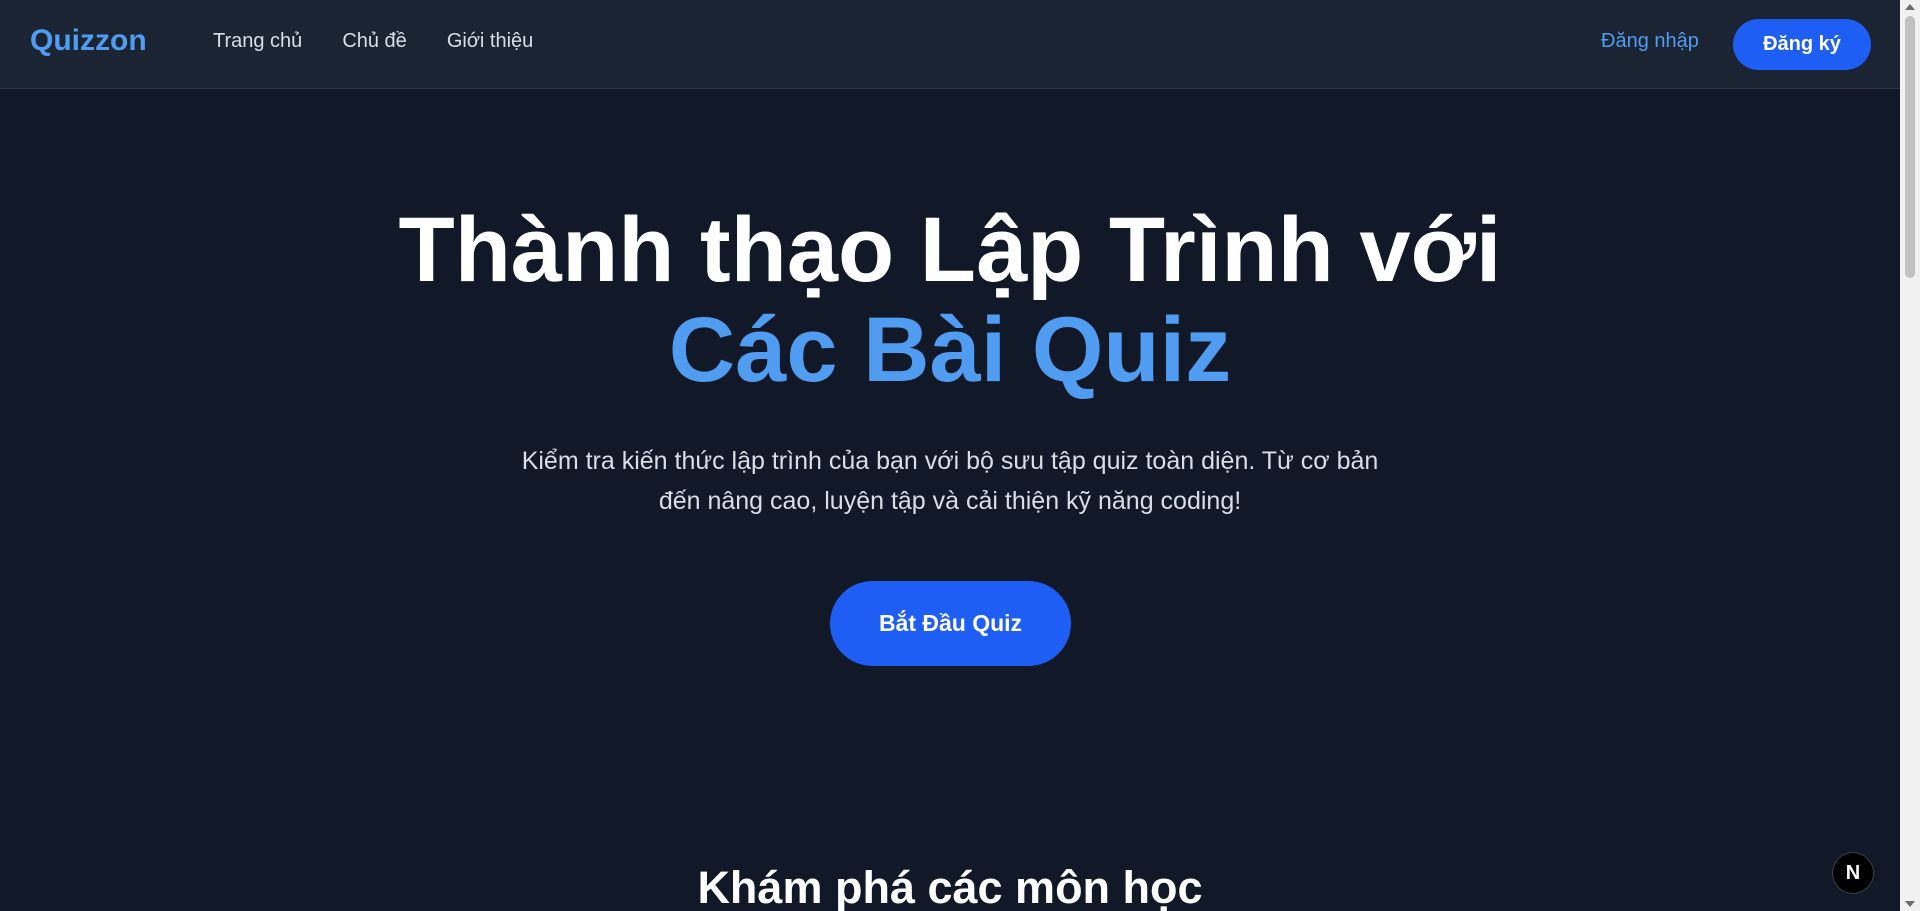 Image resolution: width=1920 pixels, height=911 pixels. Describe the element at coordinates (950, 886) in the screenshot. I see `explore-section-title: Khám phá các môn học` at that location.